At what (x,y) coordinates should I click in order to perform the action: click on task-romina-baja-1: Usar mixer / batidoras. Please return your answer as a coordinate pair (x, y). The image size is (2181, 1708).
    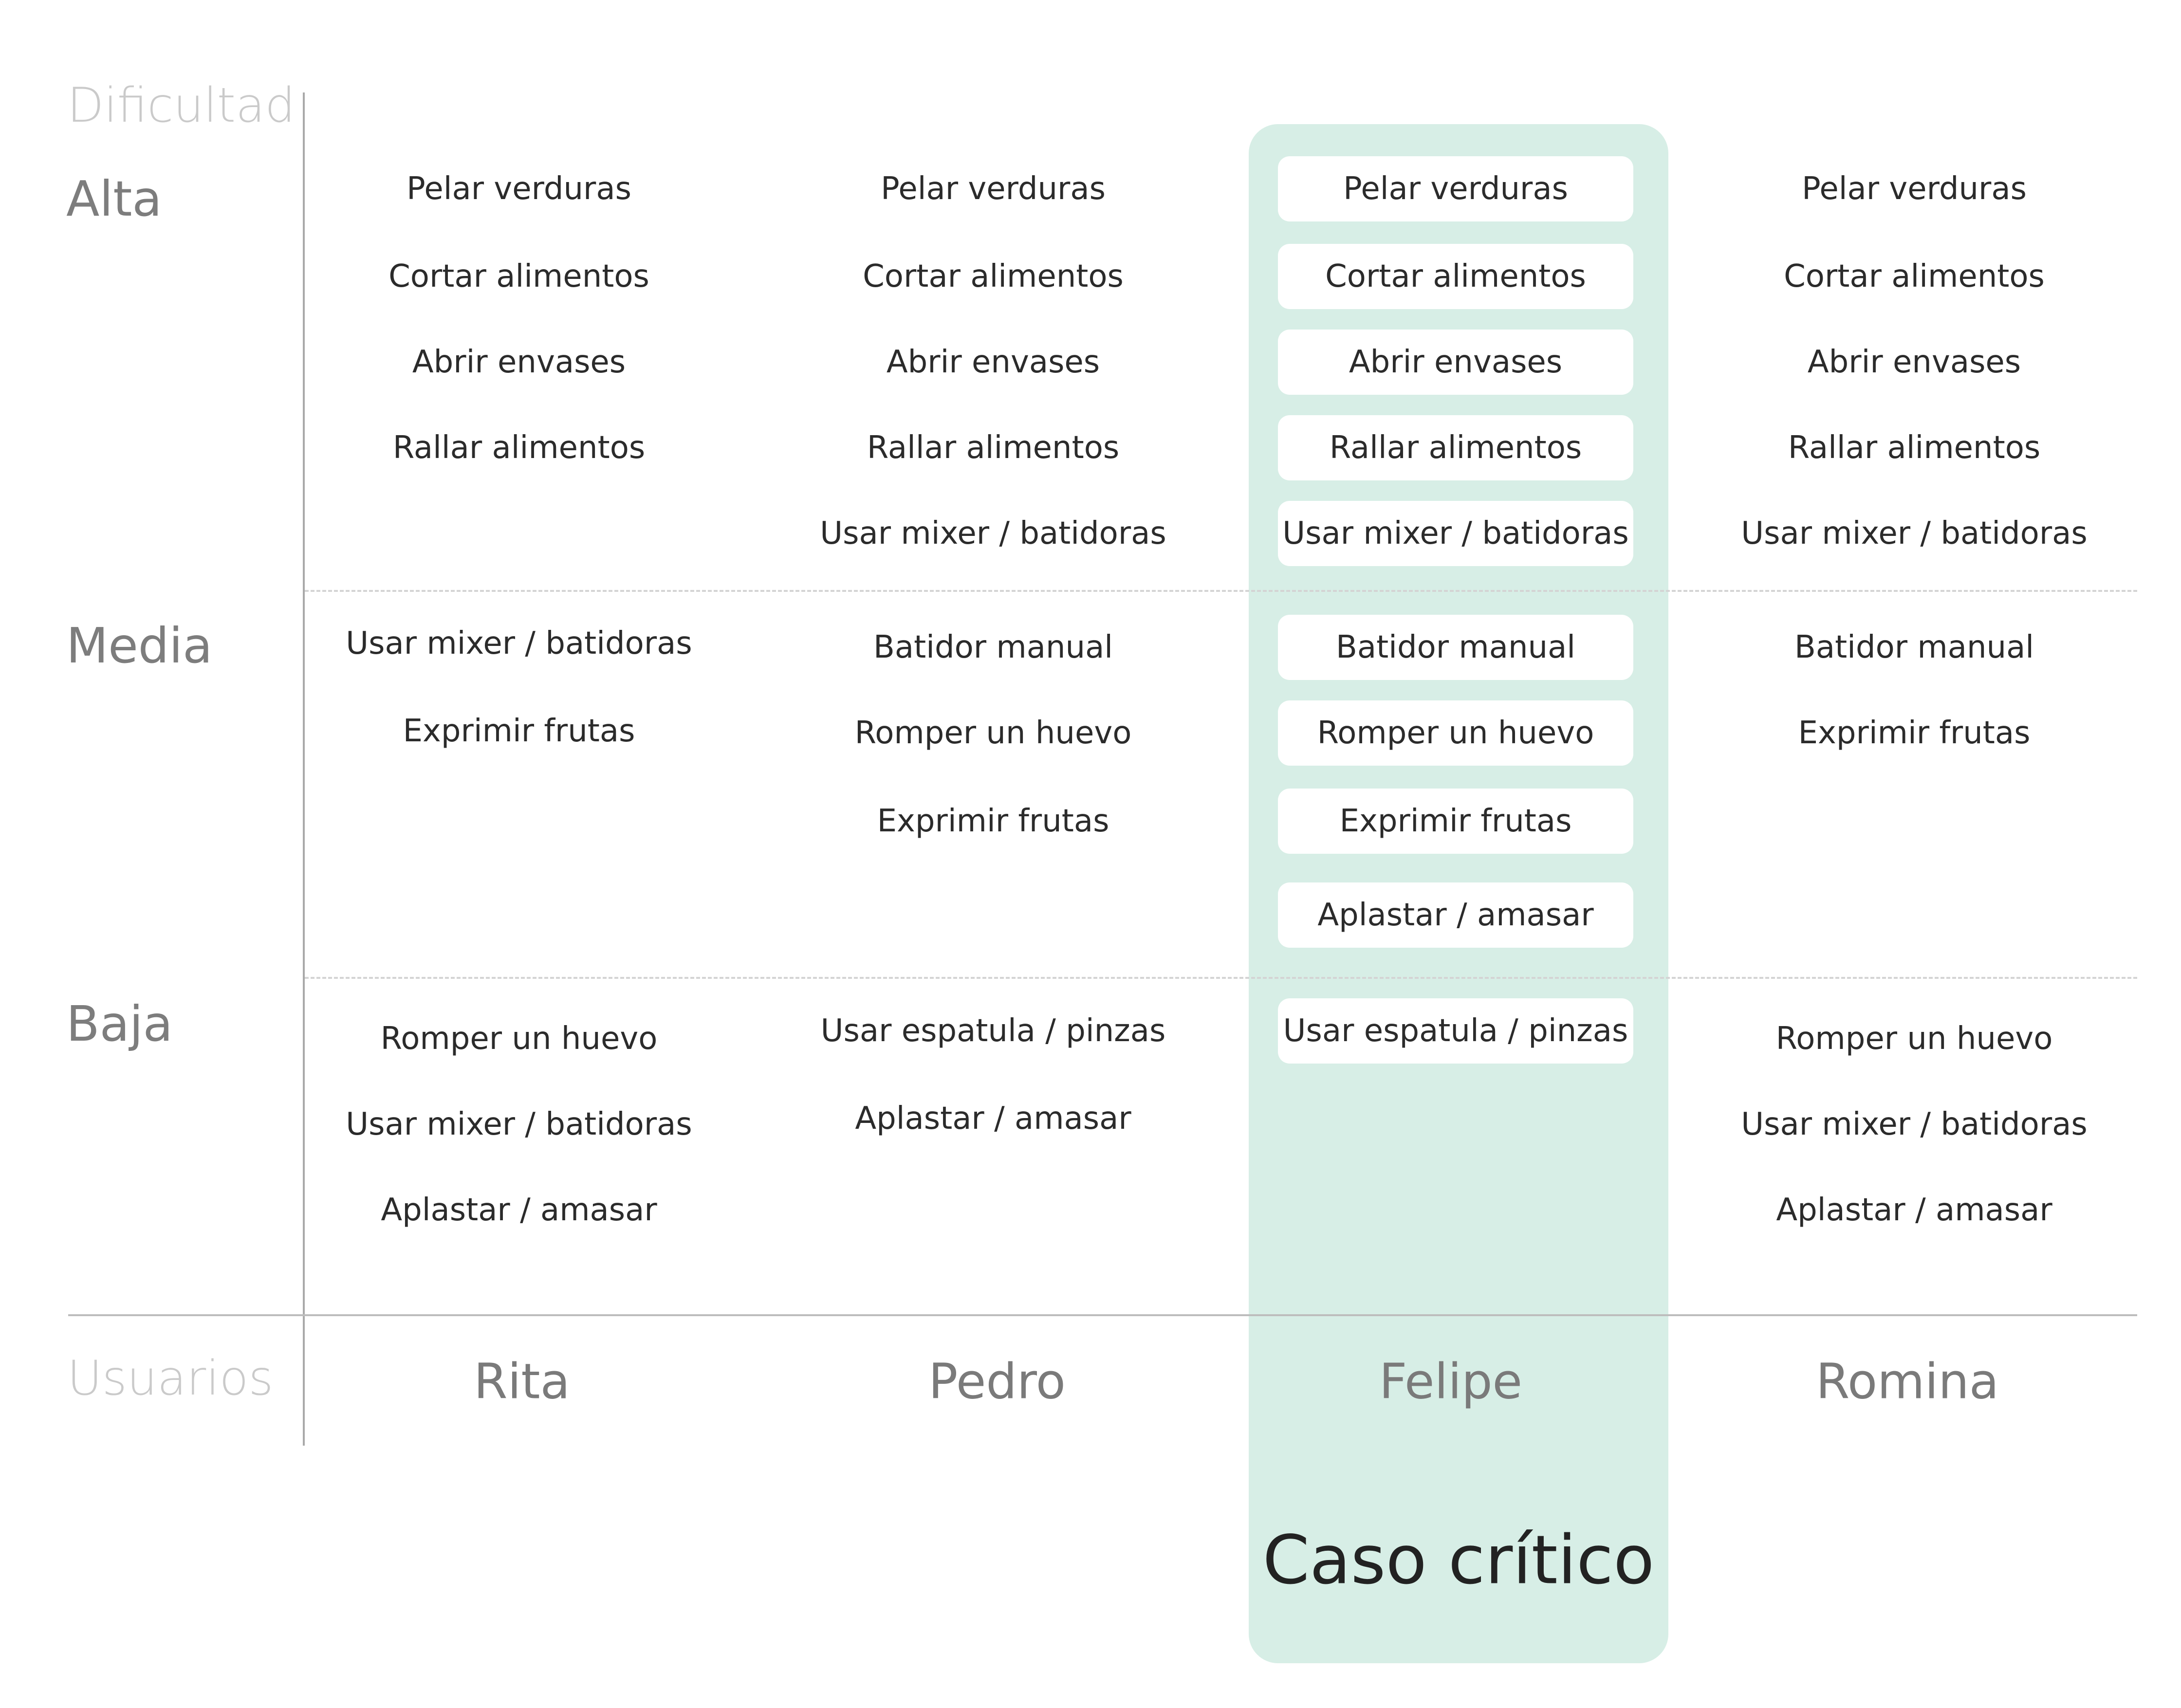
    Looking at the image, I should click on (1914, 1124).